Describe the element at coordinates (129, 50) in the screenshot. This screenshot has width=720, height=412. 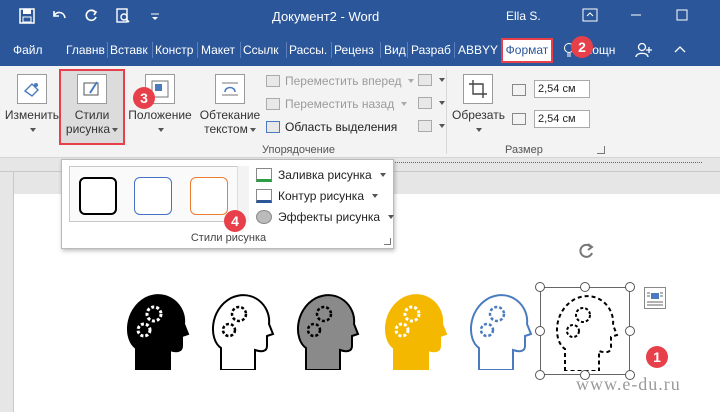
I see `tab-insert: Вставк` at that location.